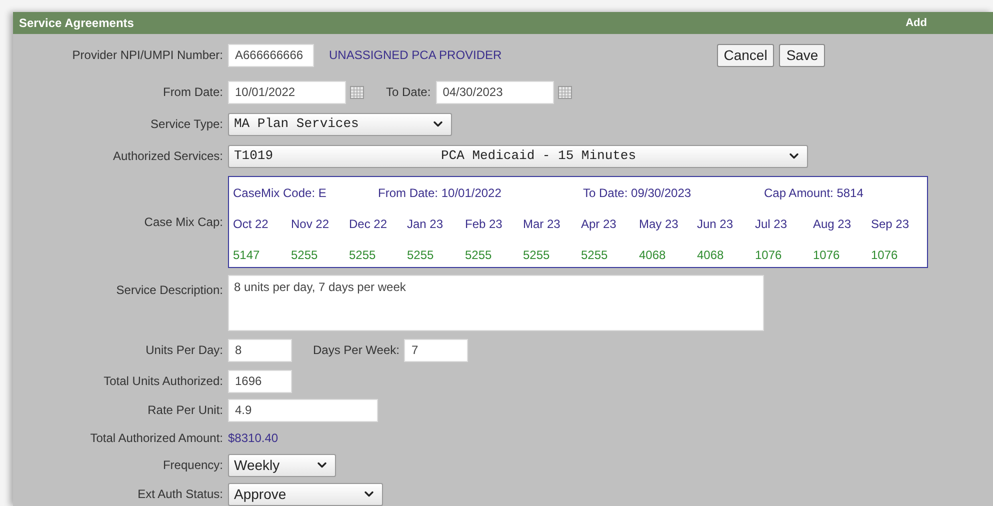 This screenshot has width=993, height=506. What do you see at coordinates (260, 381) in the screenshot?
I see `input-field: 1696` at bounding box center [260, 381].